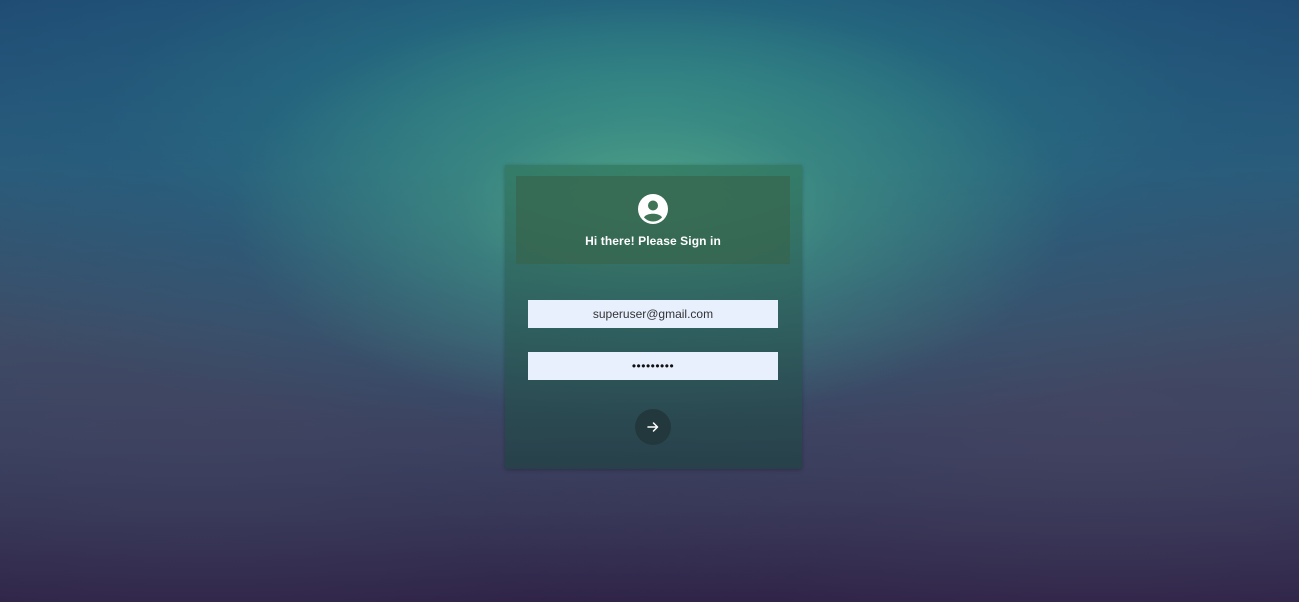  Describe the element at coordinates (653, 366) in the screenshot. I see `password-field` at that location.